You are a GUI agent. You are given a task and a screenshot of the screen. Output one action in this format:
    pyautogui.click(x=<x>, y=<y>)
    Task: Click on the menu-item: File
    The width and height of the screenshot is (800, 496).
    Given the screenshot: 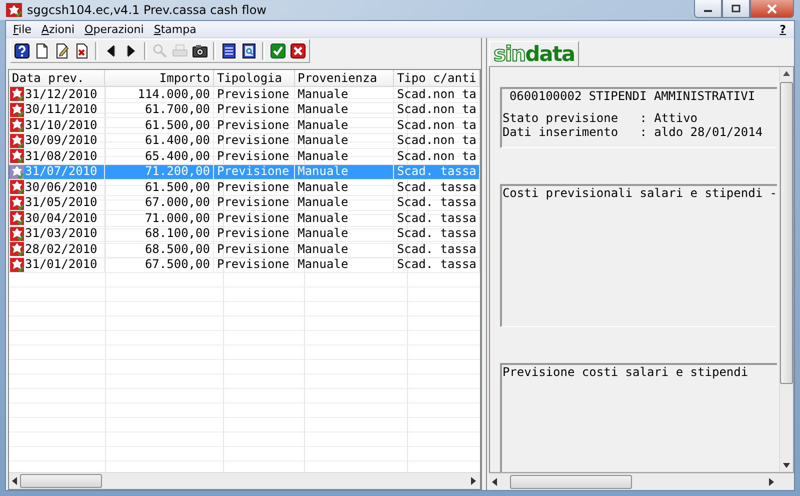 What is the action you would take?
    pyautogui.click(x=22, y=29)
    